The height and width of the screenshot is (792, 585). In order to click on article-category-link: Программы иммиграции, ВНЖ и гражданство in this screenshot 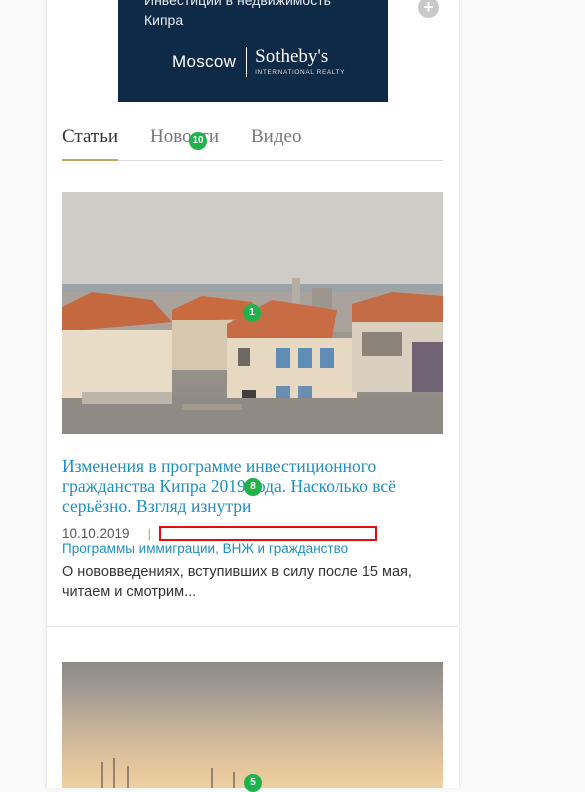, I will do `click(205, 548)`.